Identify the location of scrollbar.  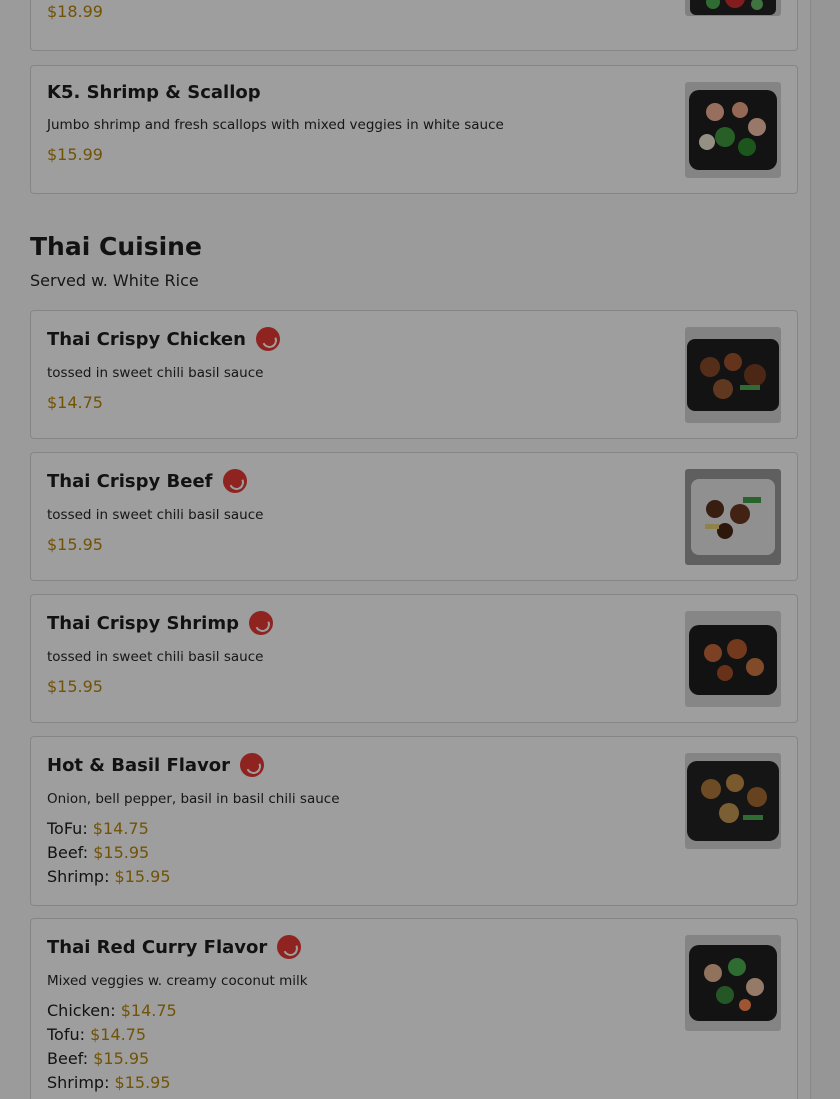
(825, 549).